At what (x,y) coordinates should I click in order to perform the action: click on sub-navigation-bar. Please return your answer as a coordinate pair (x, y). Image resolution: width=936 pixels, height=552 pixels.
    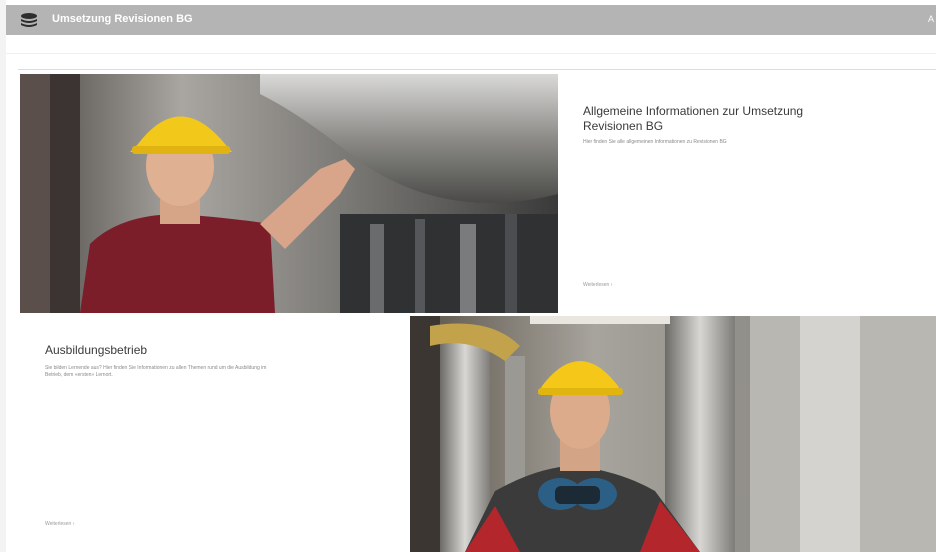
    Looking at the image, I should click on (471, 52).